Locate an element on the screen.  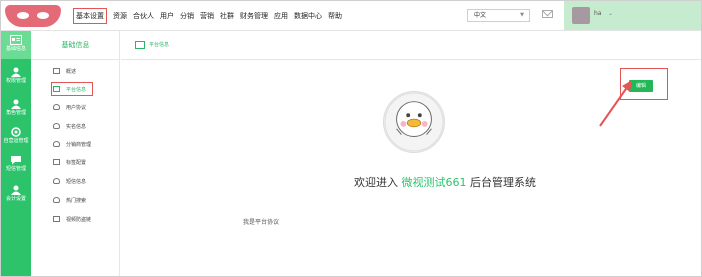
nav-item-resources: 资源 is located at coordinates (120, 16).